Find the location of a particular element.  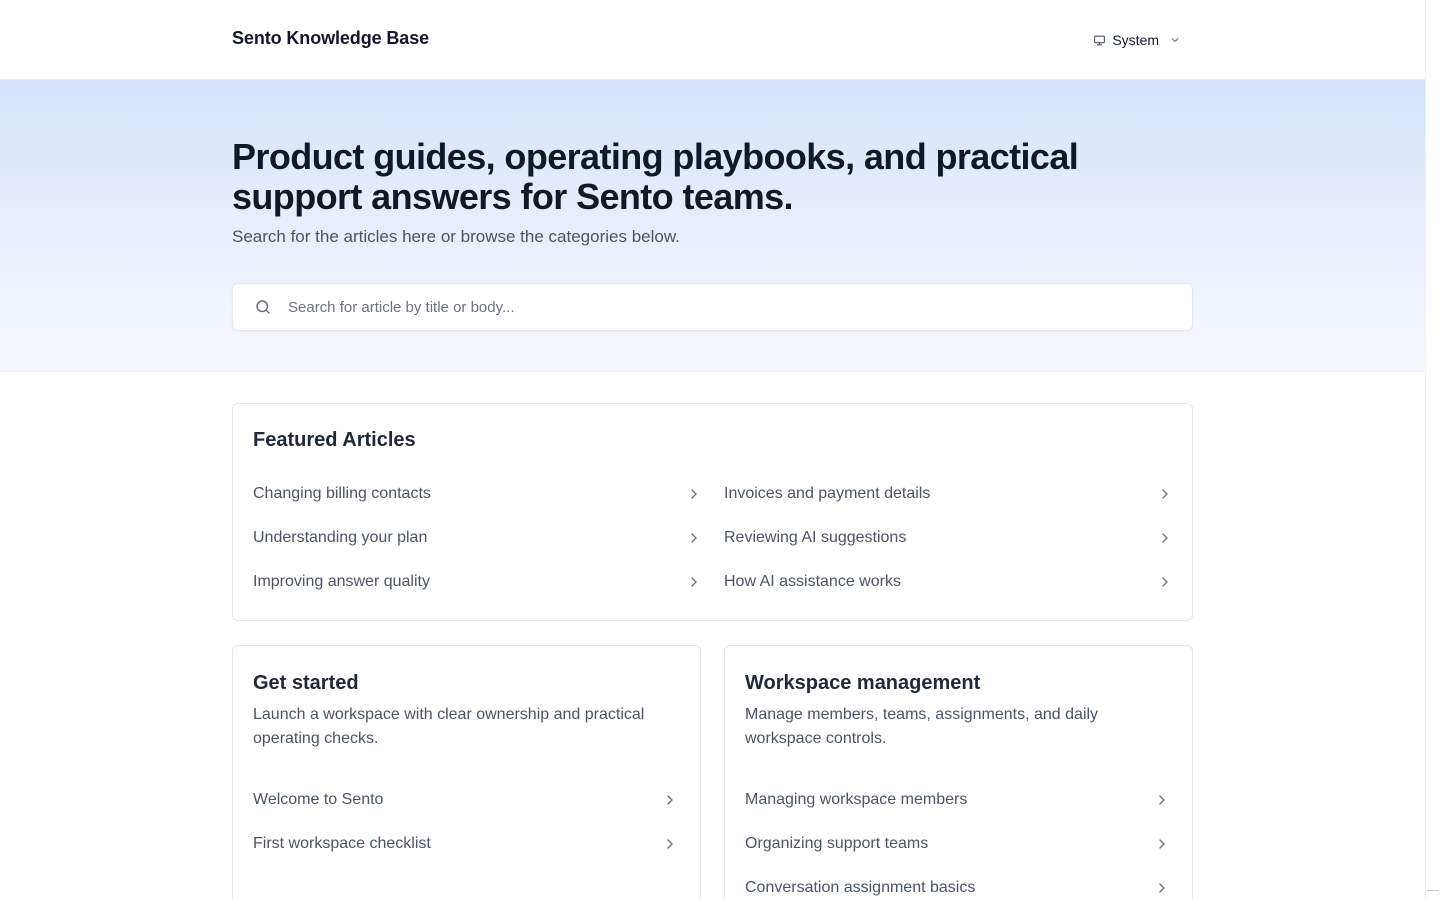

article-label: Invoices and payment details is located at coordinates (827, 493).